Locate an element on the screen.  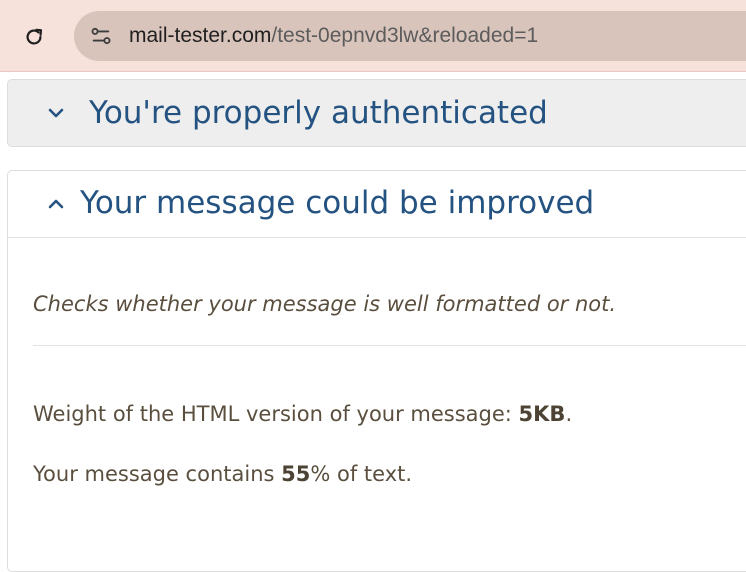
improved-panel-header: Your message could be improved is located at coordinates (377, 204).